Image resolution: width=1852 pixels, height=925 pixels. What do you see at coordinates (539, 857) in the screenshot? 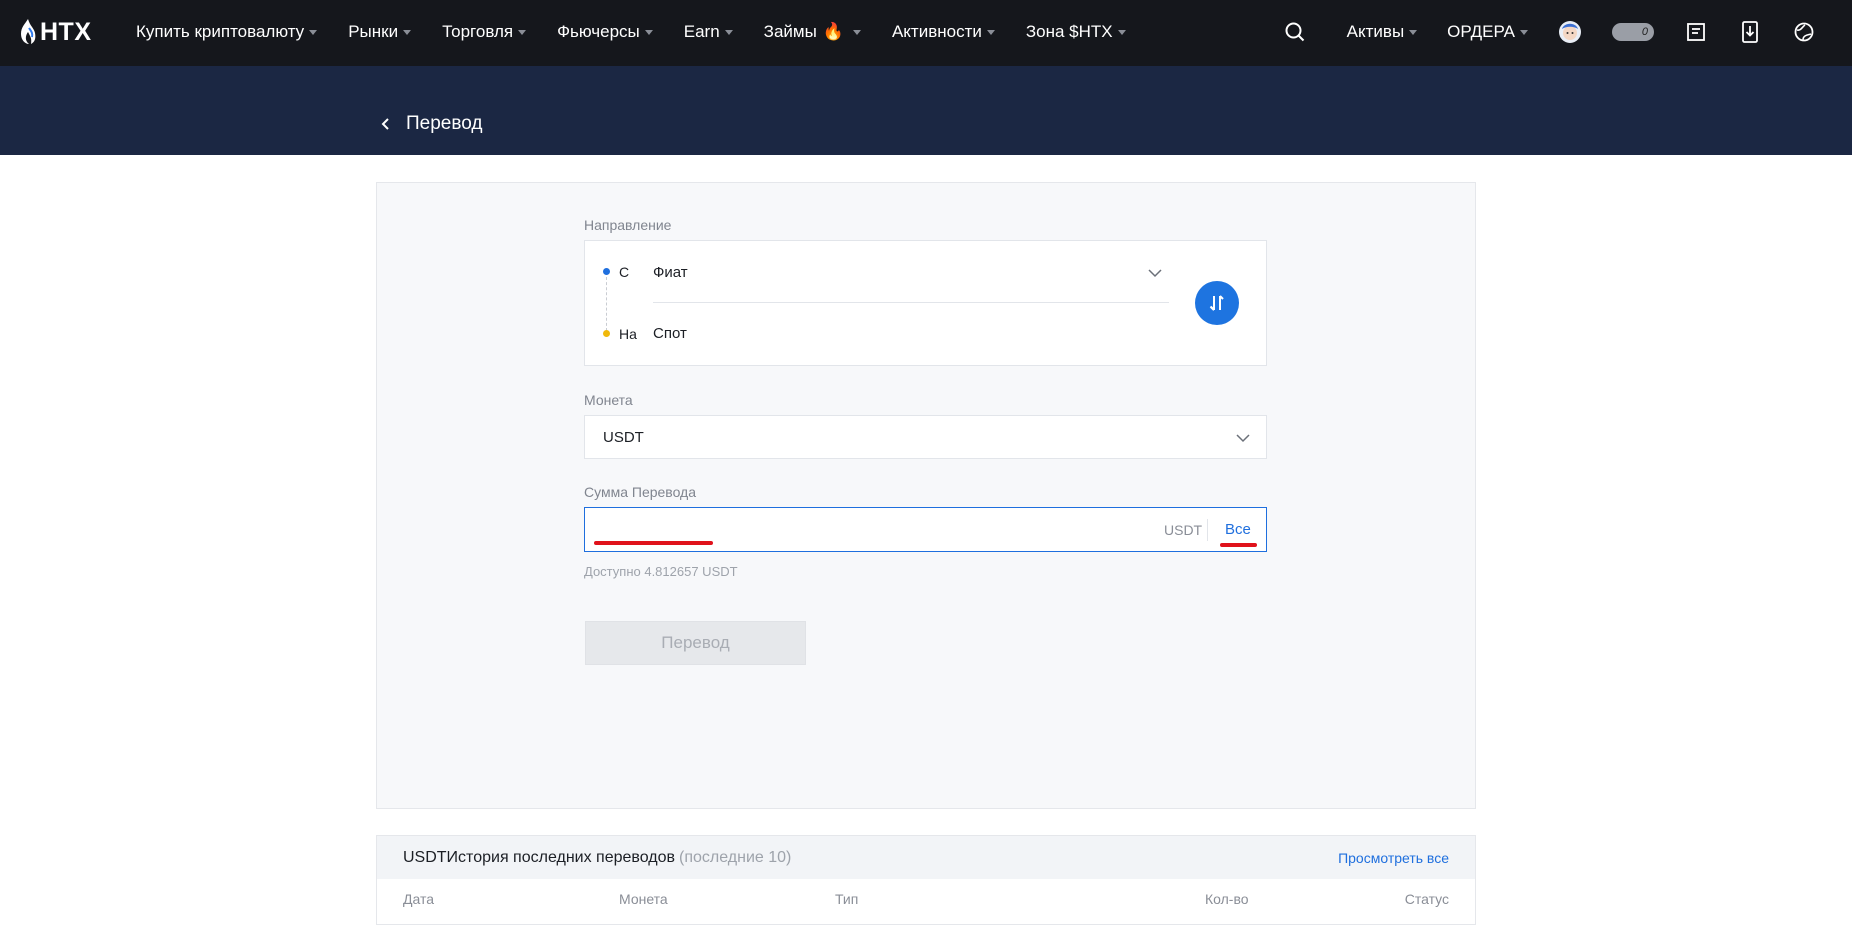
I see `history-title: USDTИстория последних переводов` at bounding box center [539, 857].